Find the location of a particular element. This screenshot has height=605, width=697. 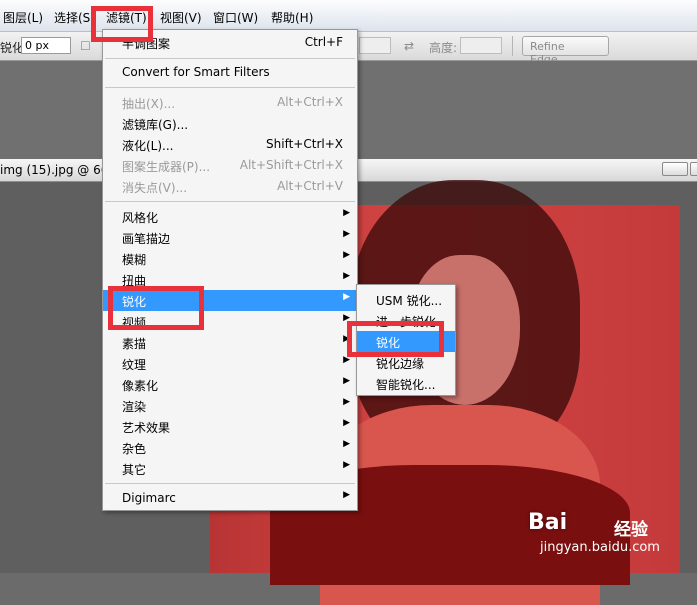

baidu-logo: Bai is located at coordinates (548, 522).